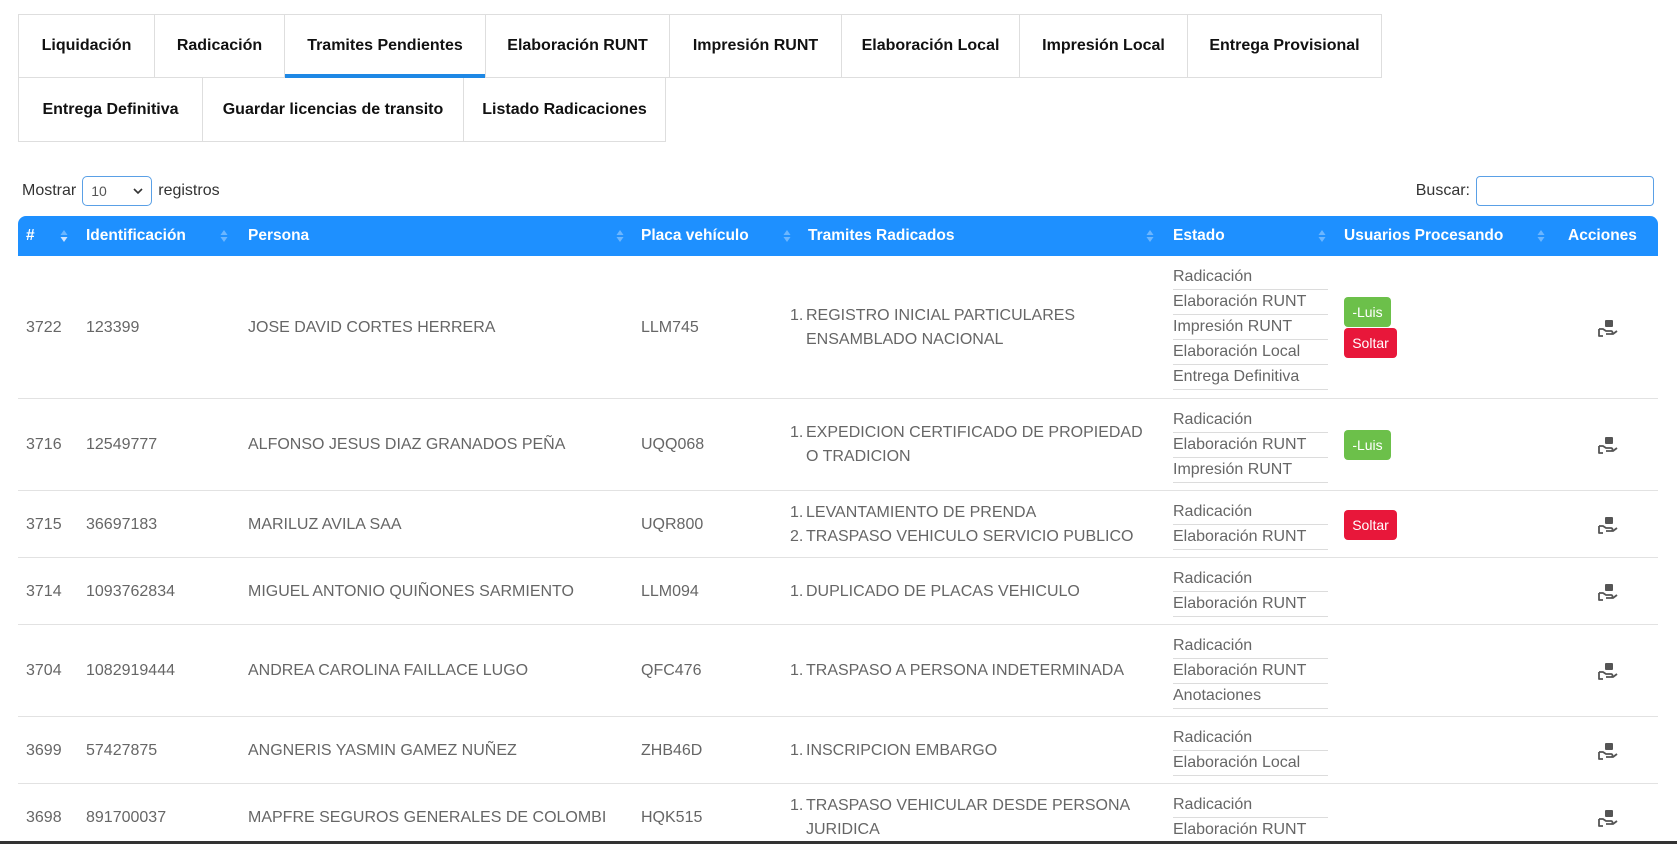 This screenshot has height=844, width=1677. Describe the element at coordinates (99, 191) in the screenshot. I see `page-size-value: 10` at that location.